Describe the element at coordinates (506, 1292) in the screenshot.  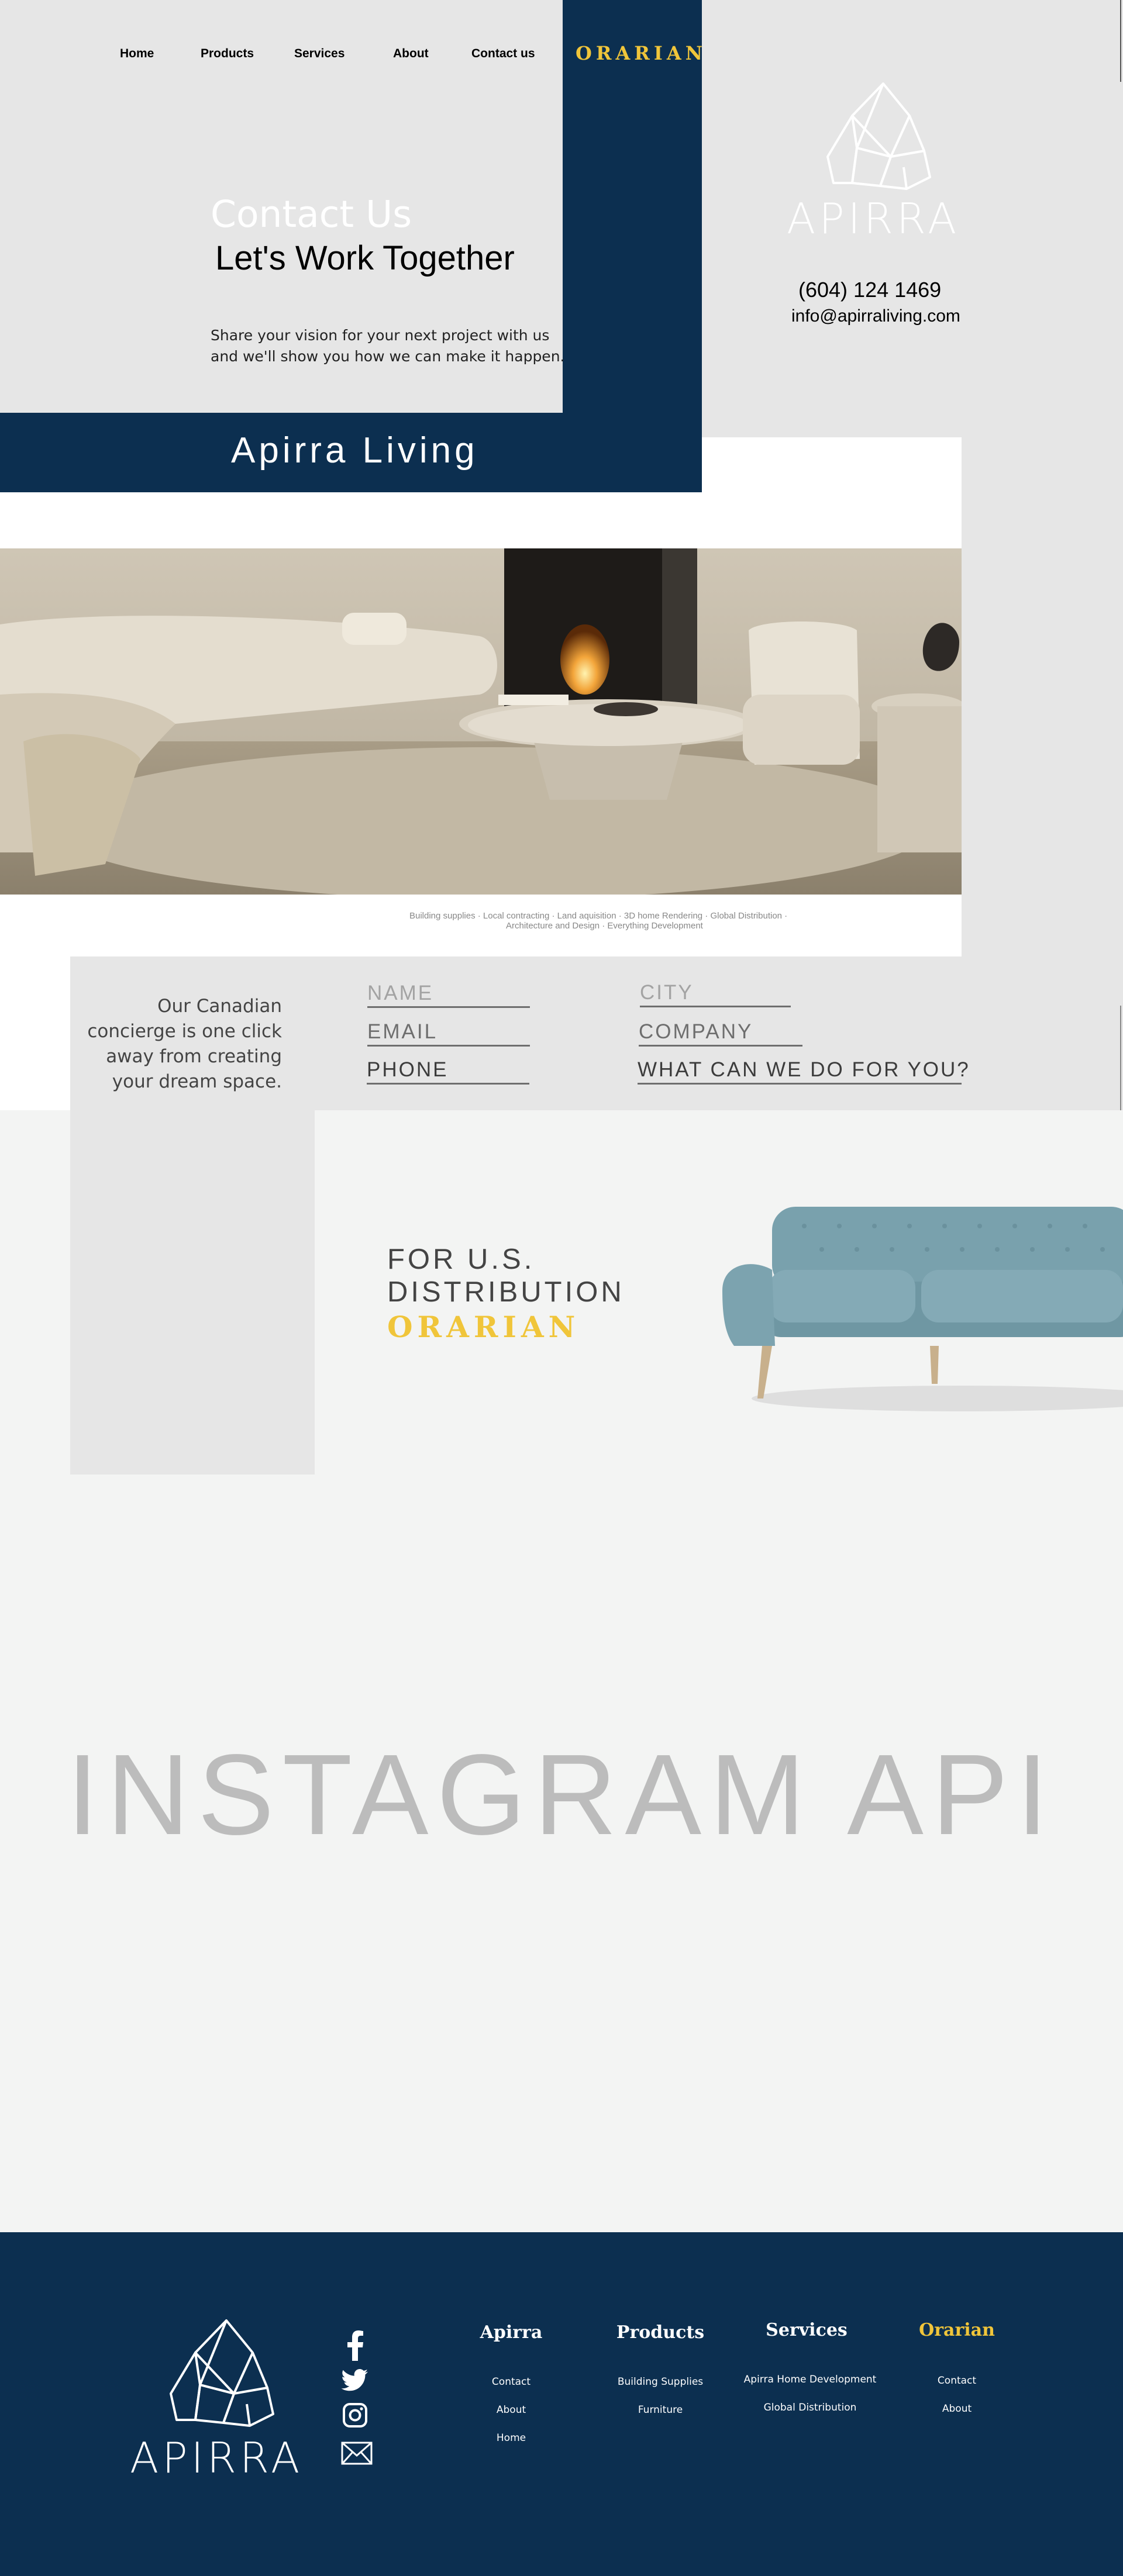
I see `distribution-line-2: DISTRIBUTION` at that location.